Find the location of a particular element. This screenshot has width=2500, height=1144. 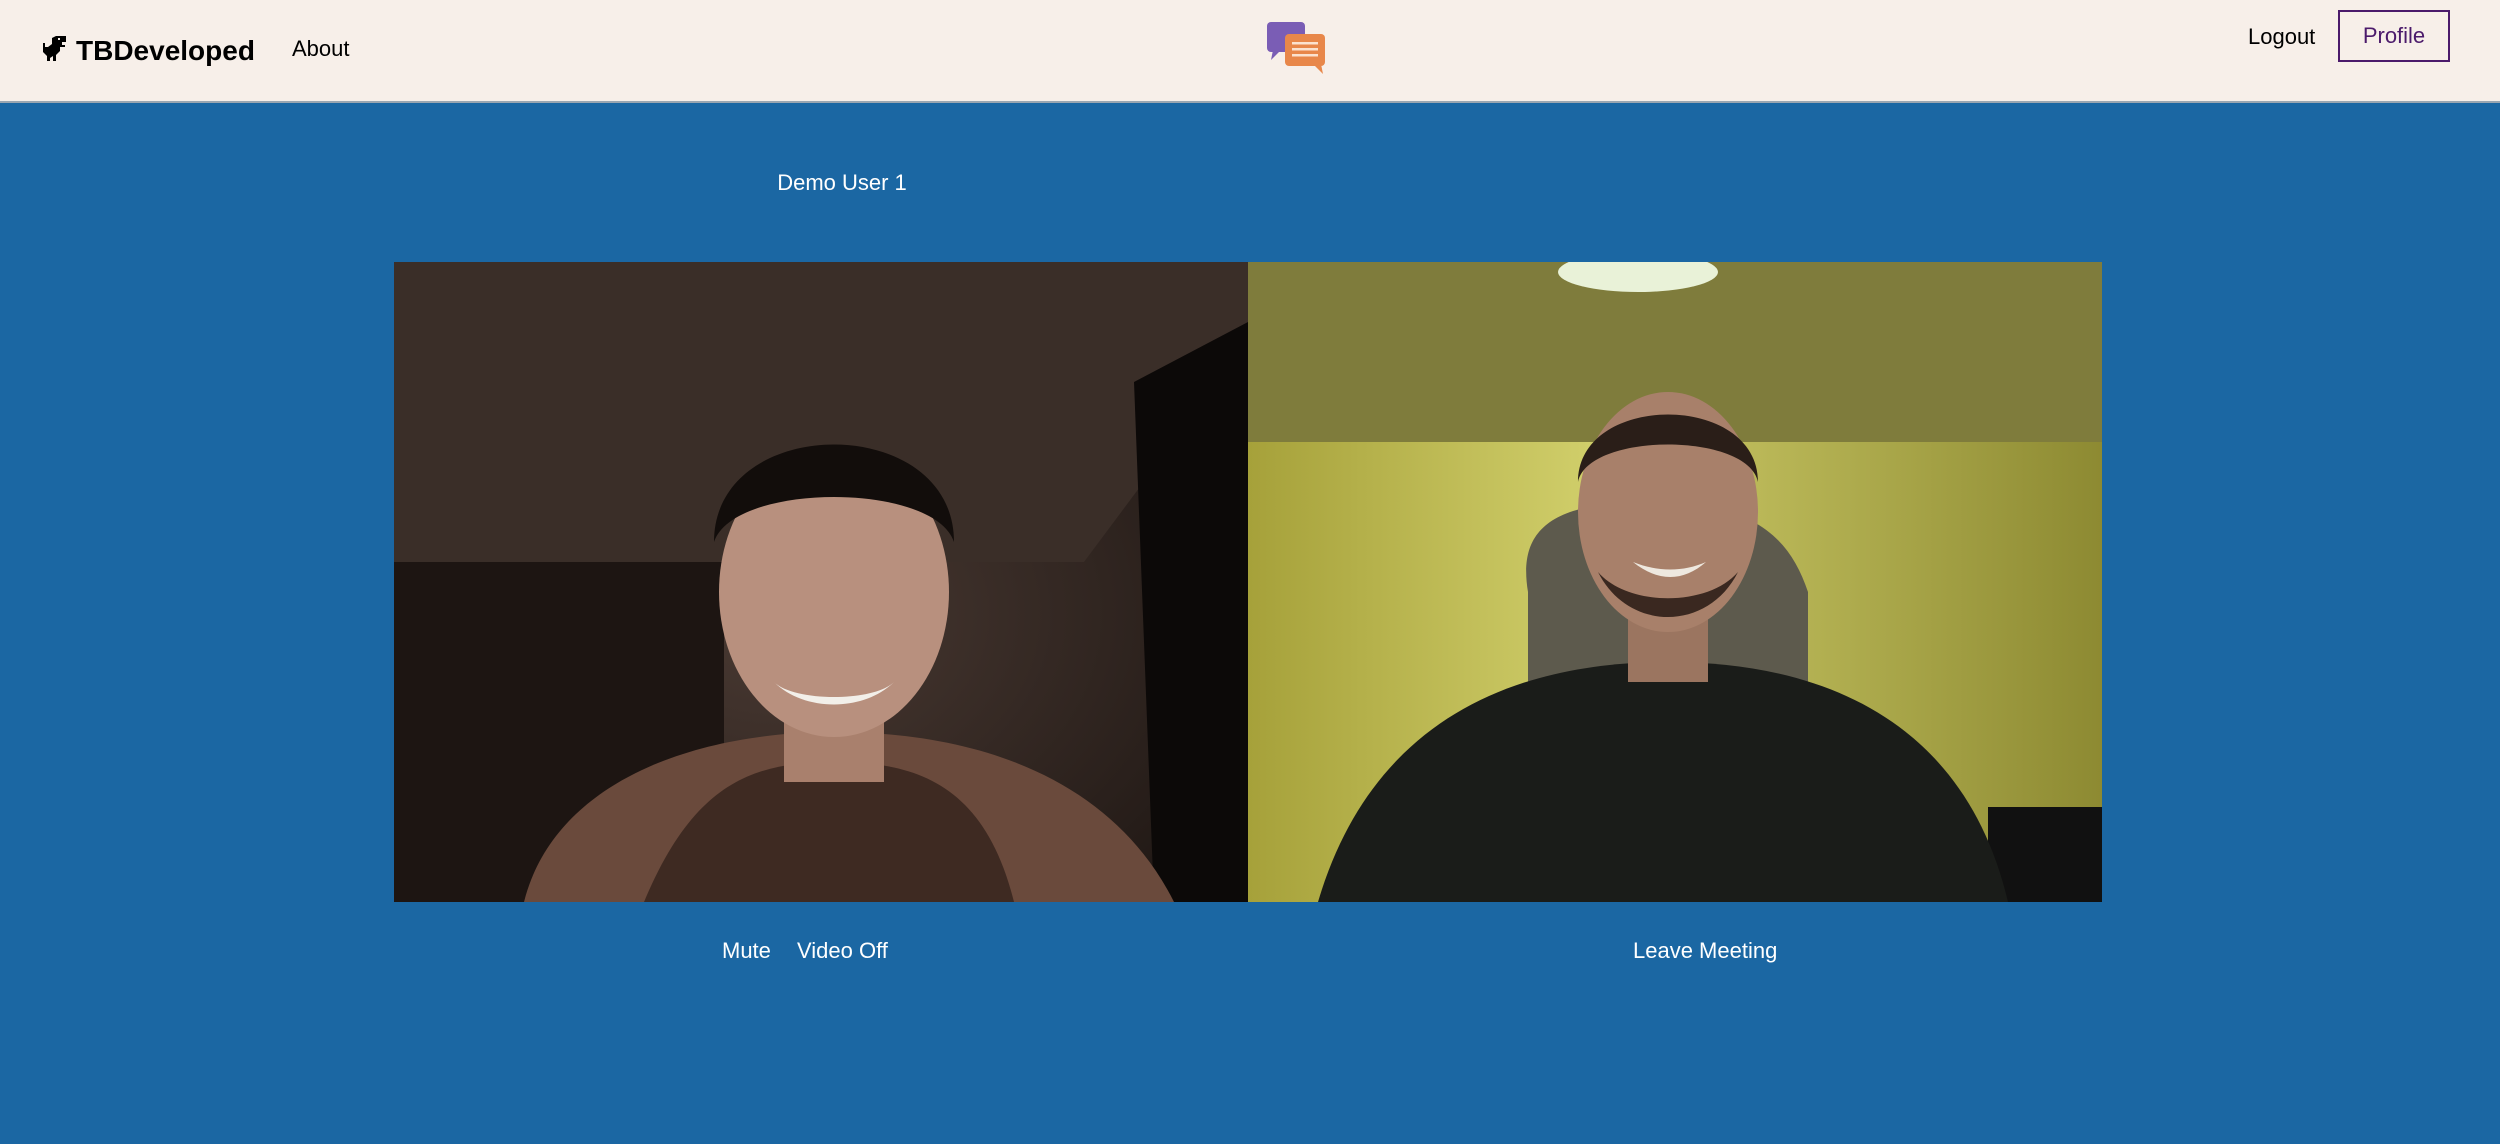

video-off-button: Video Off is located at coordinates (842, 951).